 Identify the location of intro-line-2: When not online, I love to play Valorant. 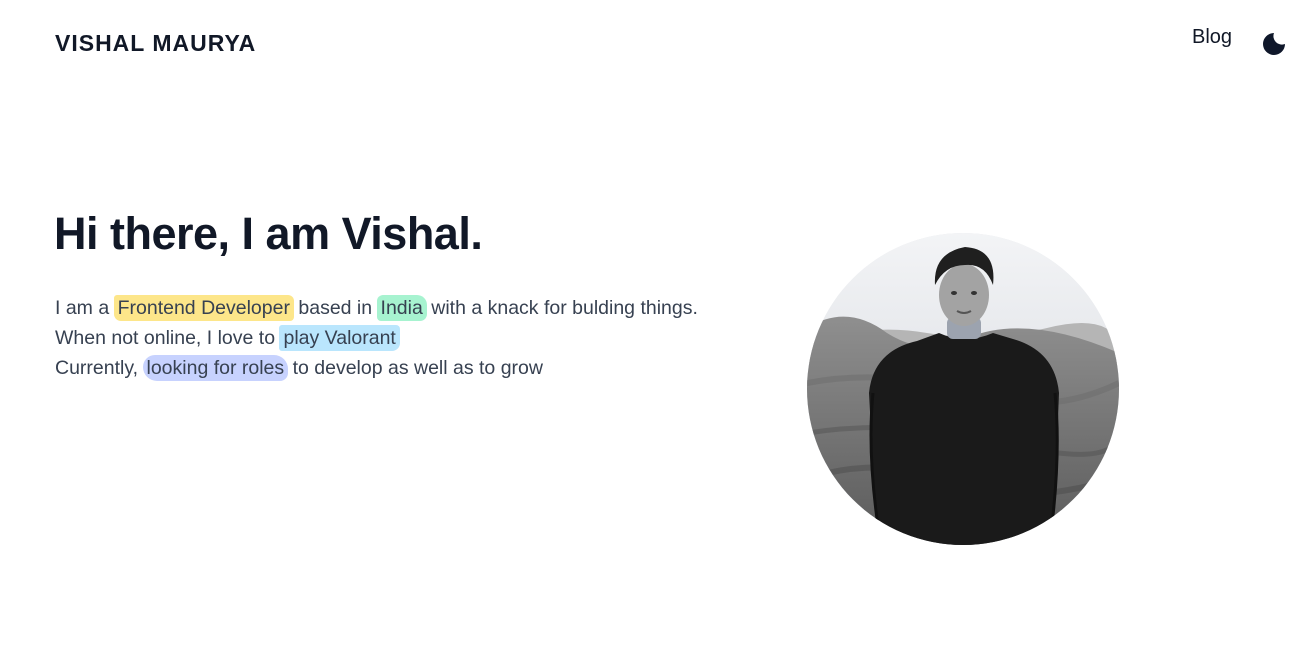
(415, 338).